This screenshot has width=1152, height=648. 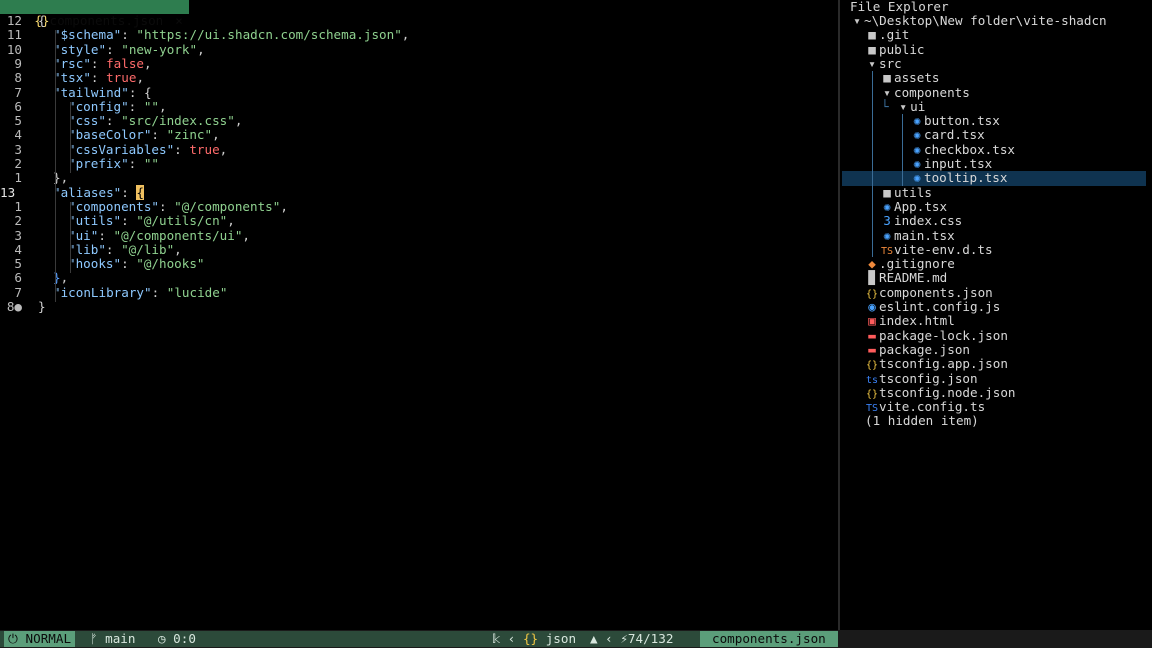 I want to click on tree-item: TSvite-env.d.ts, so click(x=994, y=249).